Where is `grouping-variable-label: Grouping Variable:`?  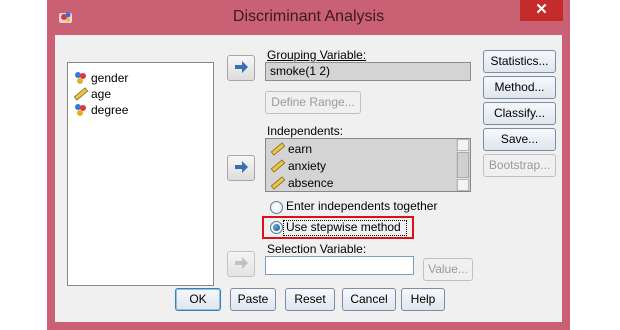
grouping-variable-label: Grouping Variable: is located at coordinates (317, 55).